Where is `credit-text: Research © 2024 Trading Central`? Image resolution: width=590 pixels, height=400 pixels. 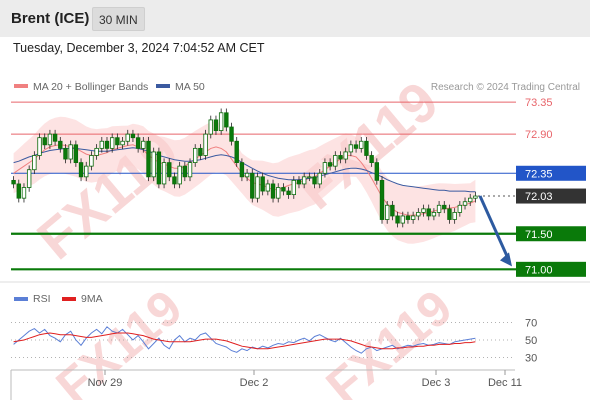
credit-text: Research © 2024 Trading Central is located at coordinates (505, 87).